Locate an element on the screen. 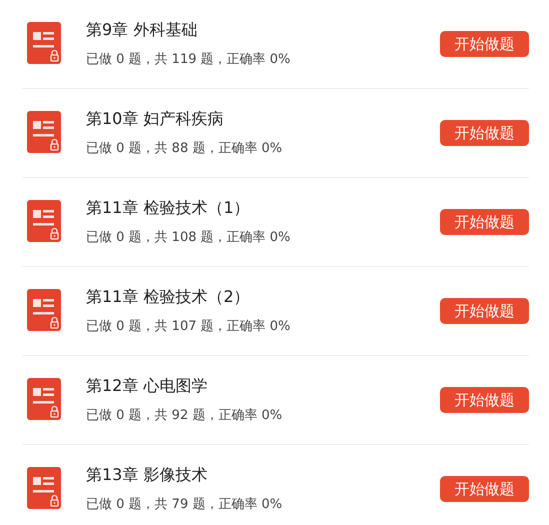 The image size is (549, 525). chapter-stats: 已做 0 题，共 119 题，正确率 0% is located at coordinates (189, 60).